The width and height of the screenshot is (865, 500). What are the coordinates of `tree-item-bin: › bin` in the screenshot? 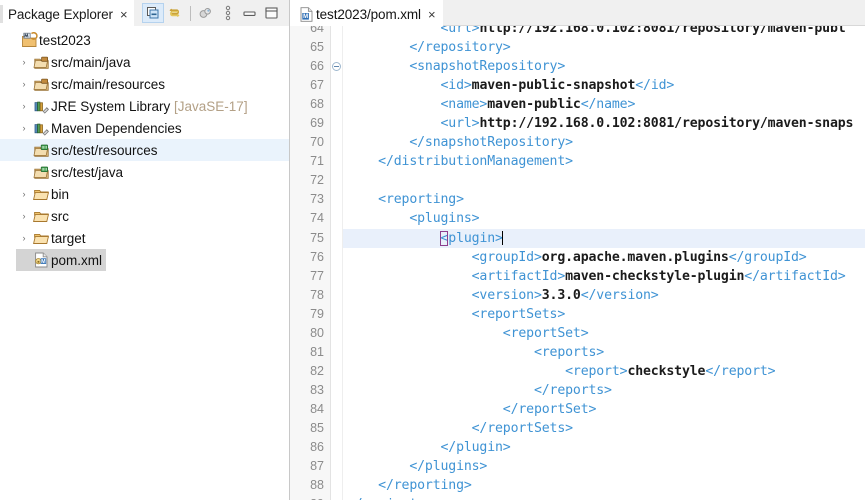 It's located at (144, 194).